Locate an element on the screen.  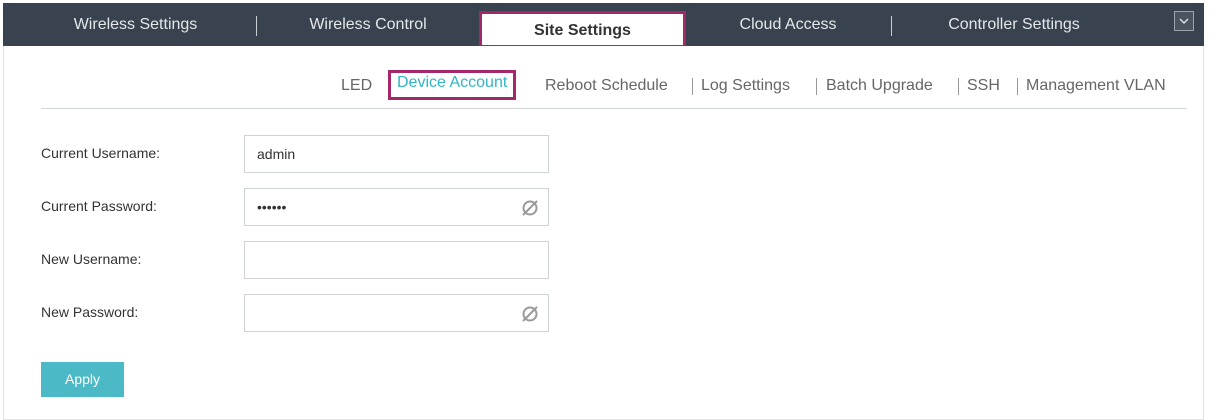
subtab-led: LED is located at coordinates (356, 86).